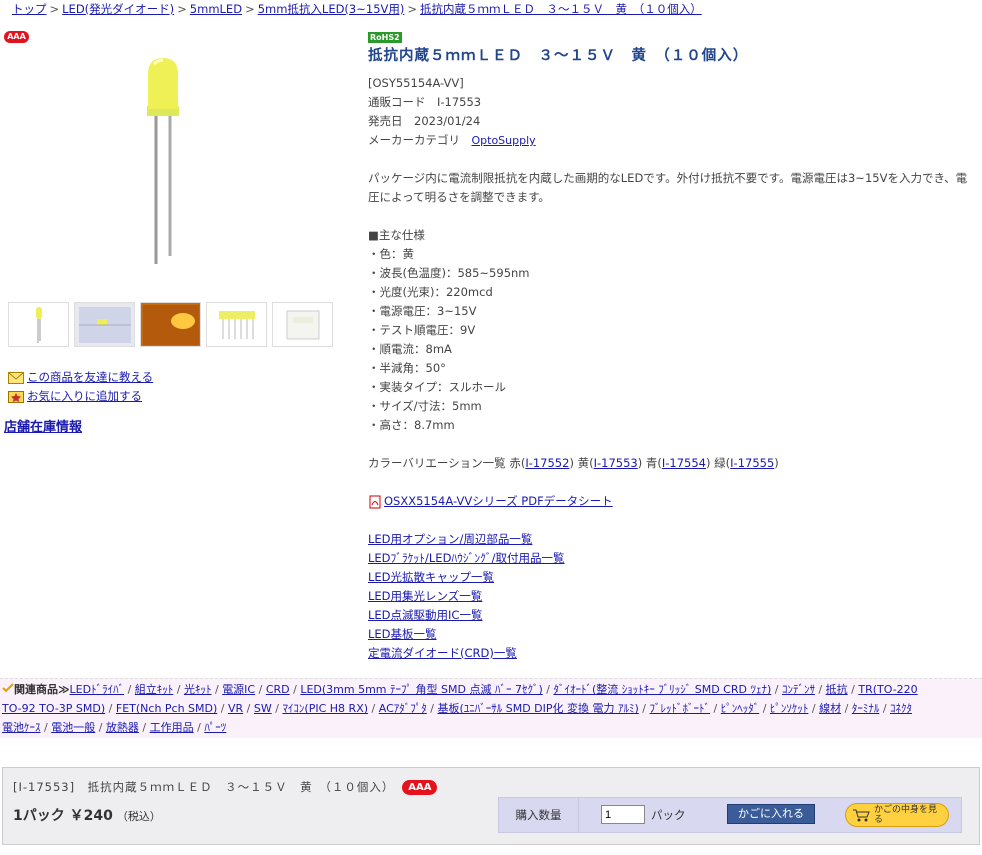  What do you see at coordinates (442, 653) in the screenshot?
I see `list-link: 定電流ダイオード(CRD)一覧` at bounding box center [442, 653].